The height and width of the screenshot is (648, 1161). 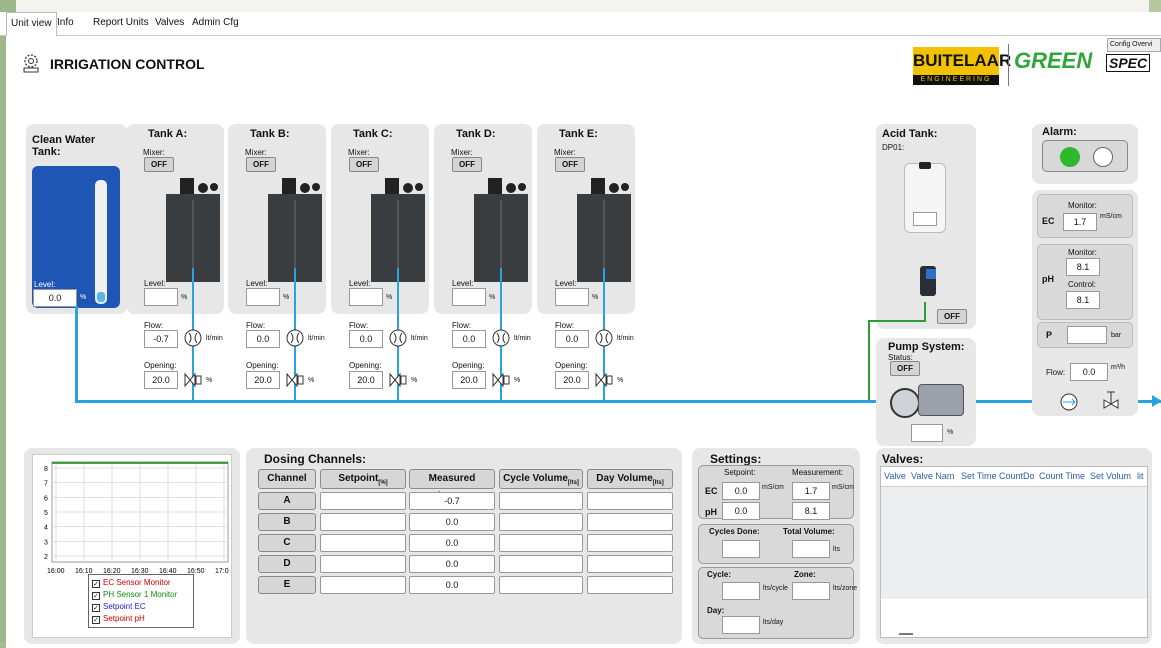 What do you see at coordinates (905, 368) in the screenshot?
I see `pump-state-button: OFF` at bounding box center [905, 368].